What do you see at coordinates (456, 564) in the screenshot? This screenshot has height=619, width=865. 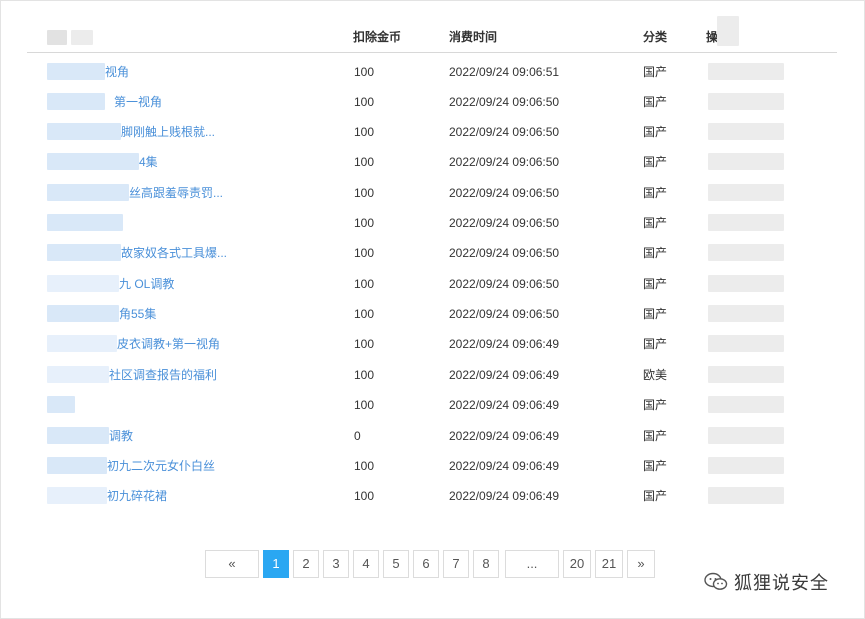 I see `page-button-7: 7` at bounding box center [456, 564].